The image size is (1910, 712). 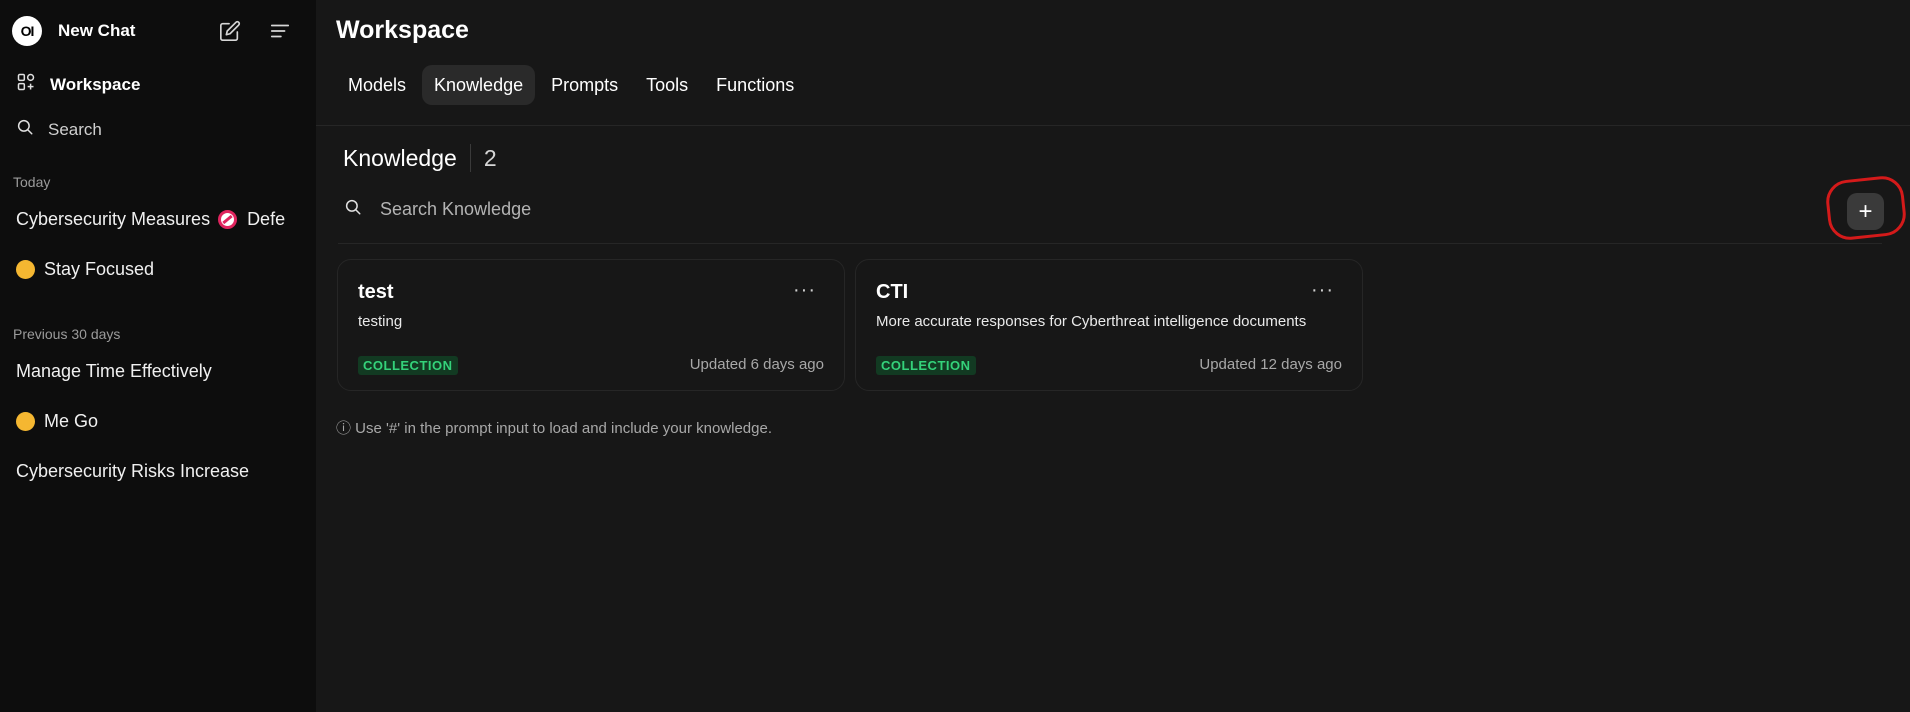 What do you see at coordinates (158, 31) in the screenshot?
I see `sidebar-header: OI New Chat` at bounding box center [158, 31].